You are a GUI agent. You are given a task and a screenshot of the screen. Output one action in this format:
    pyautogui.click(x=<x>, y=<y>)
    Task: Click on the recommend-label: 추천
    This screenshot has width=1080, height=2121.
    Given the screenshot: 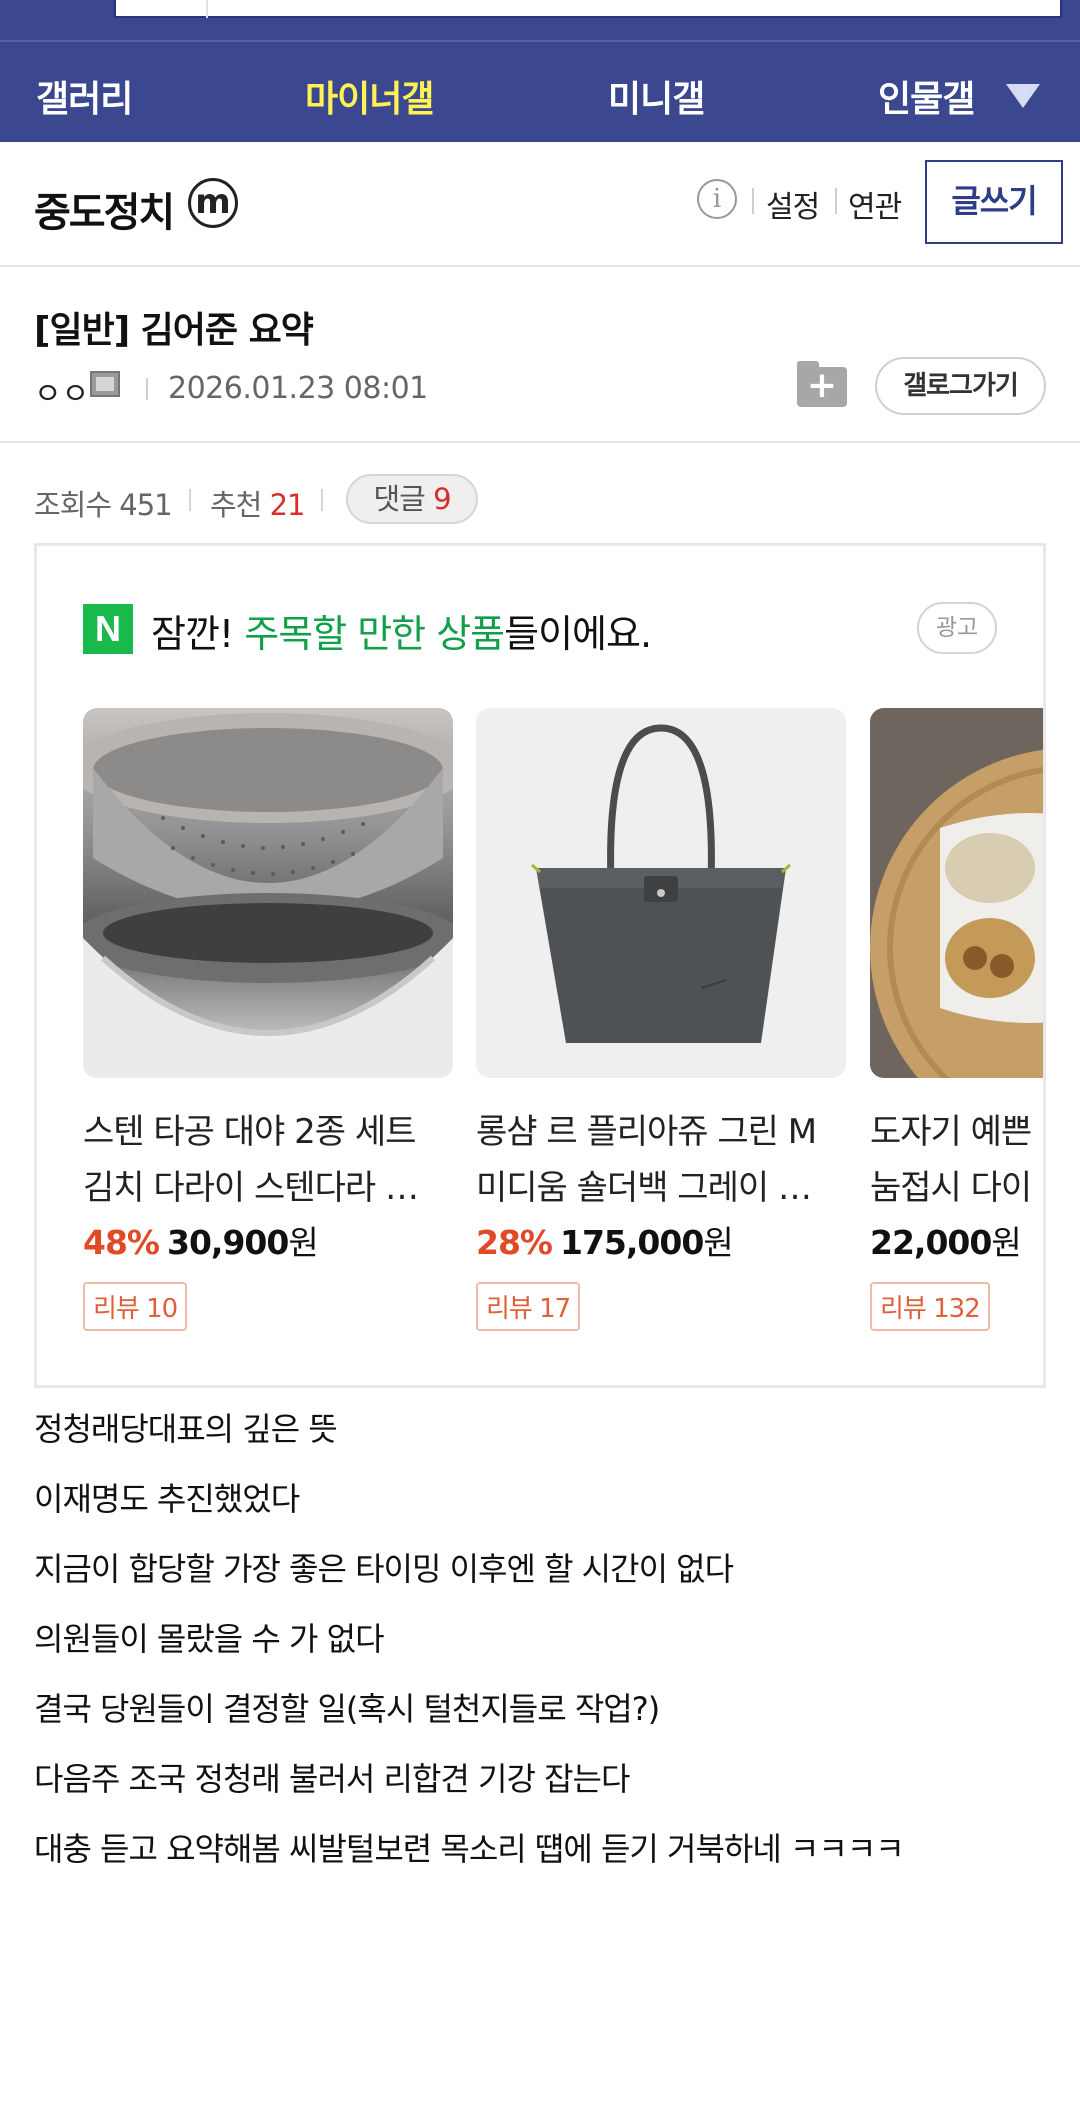 What is the action you would take?
    pyautogui.click(x=236, y=505)
    